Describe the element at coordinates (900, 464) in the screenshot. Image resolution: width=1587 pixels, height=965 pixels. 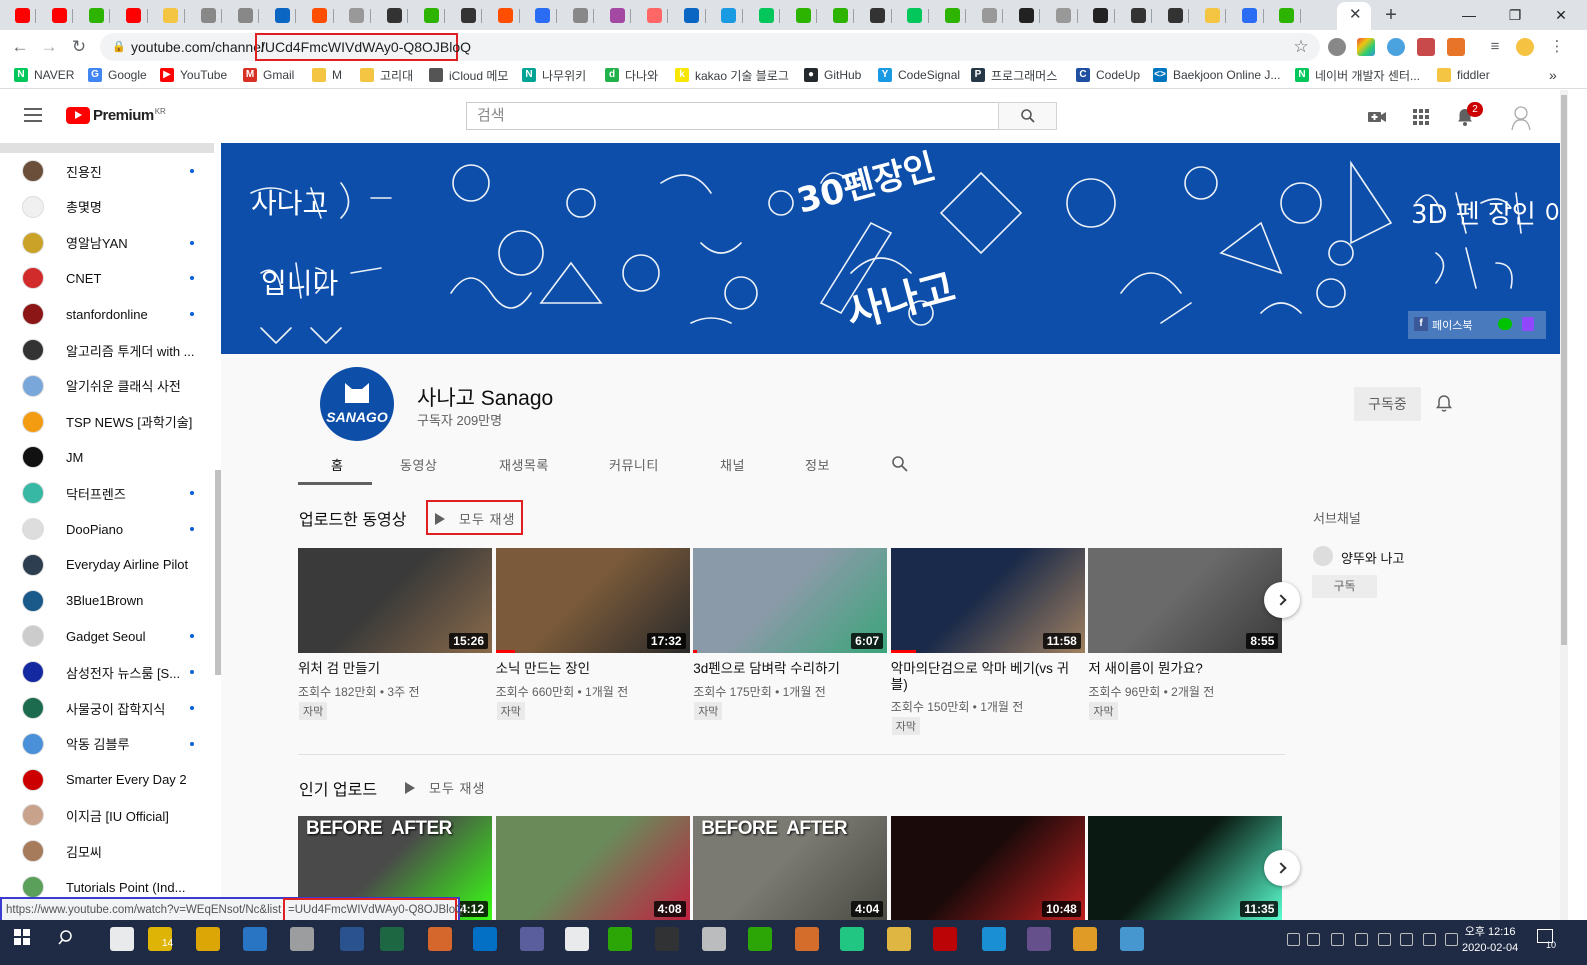
I see `channel-search-icon` at that location.